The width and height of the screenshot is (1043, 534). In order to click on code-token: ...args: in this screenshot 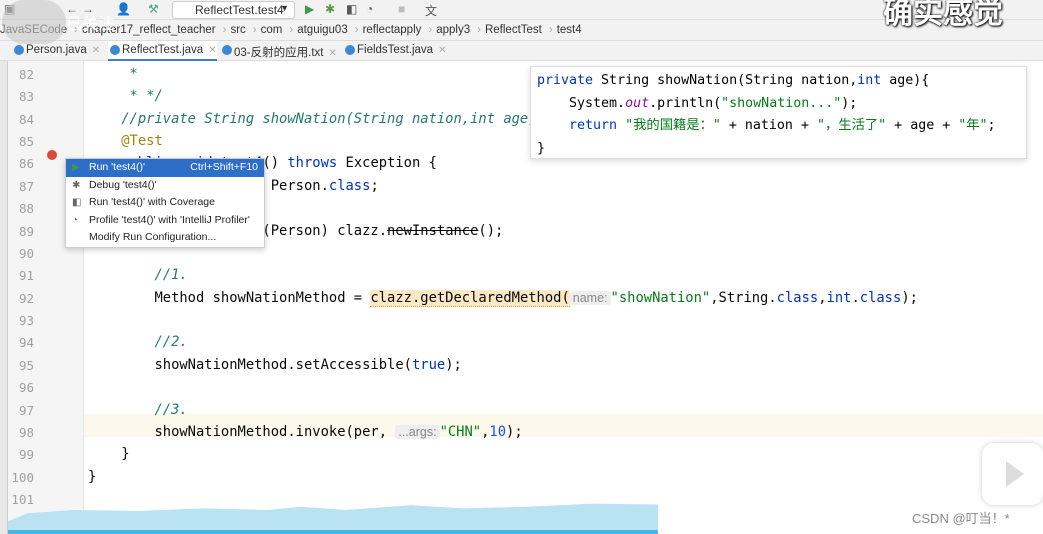, I will do `click(417, 431)`.